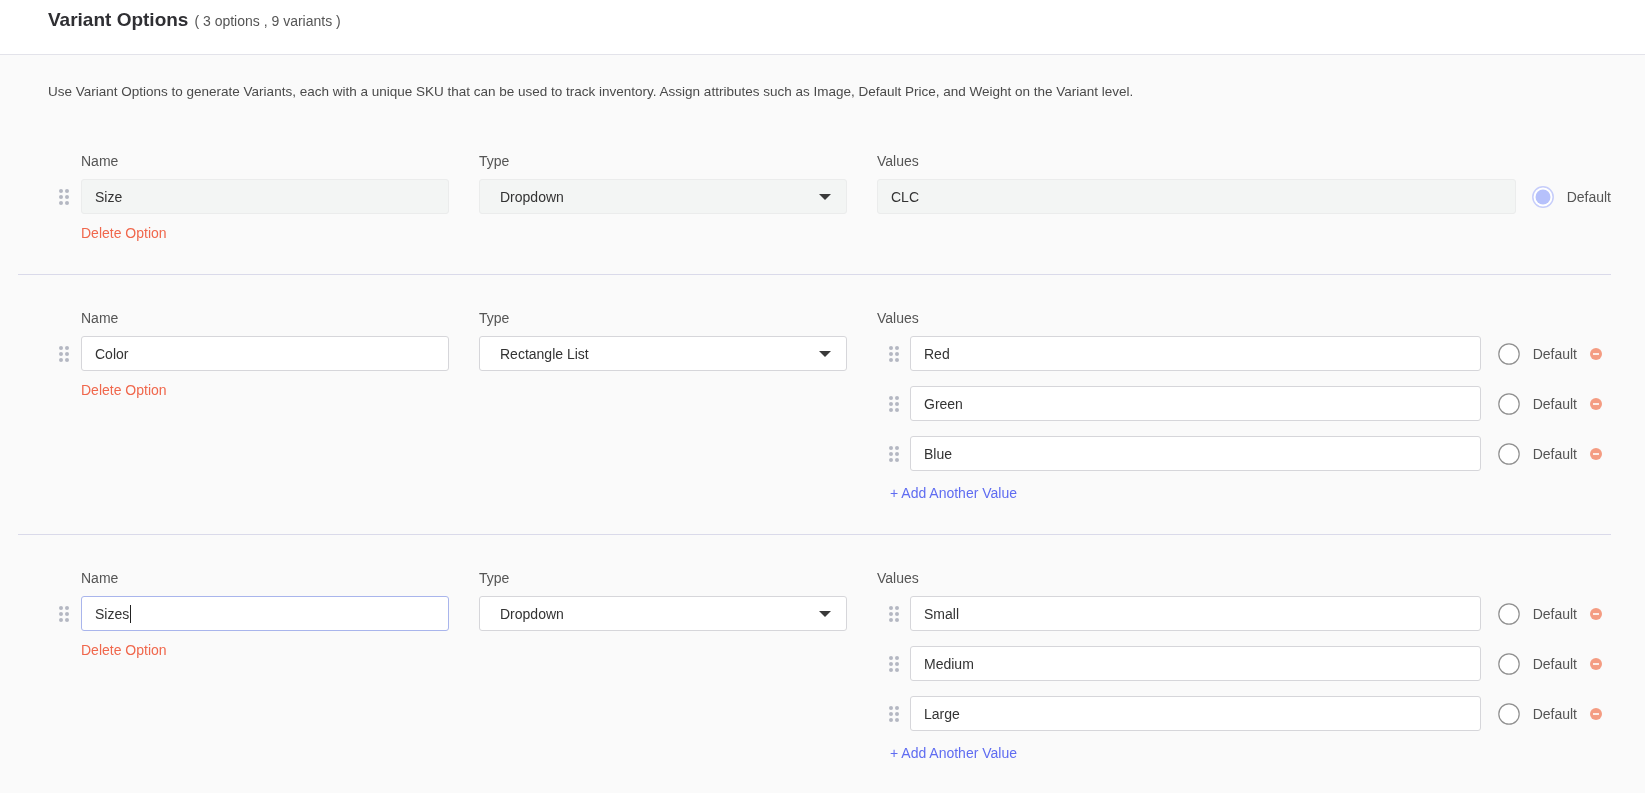 This screenshot has height=793, width=1645. What do you see at coordinates (131, 613) in the screenshot?
I see `text-cursor-icon` at bounding box center [131, 613].